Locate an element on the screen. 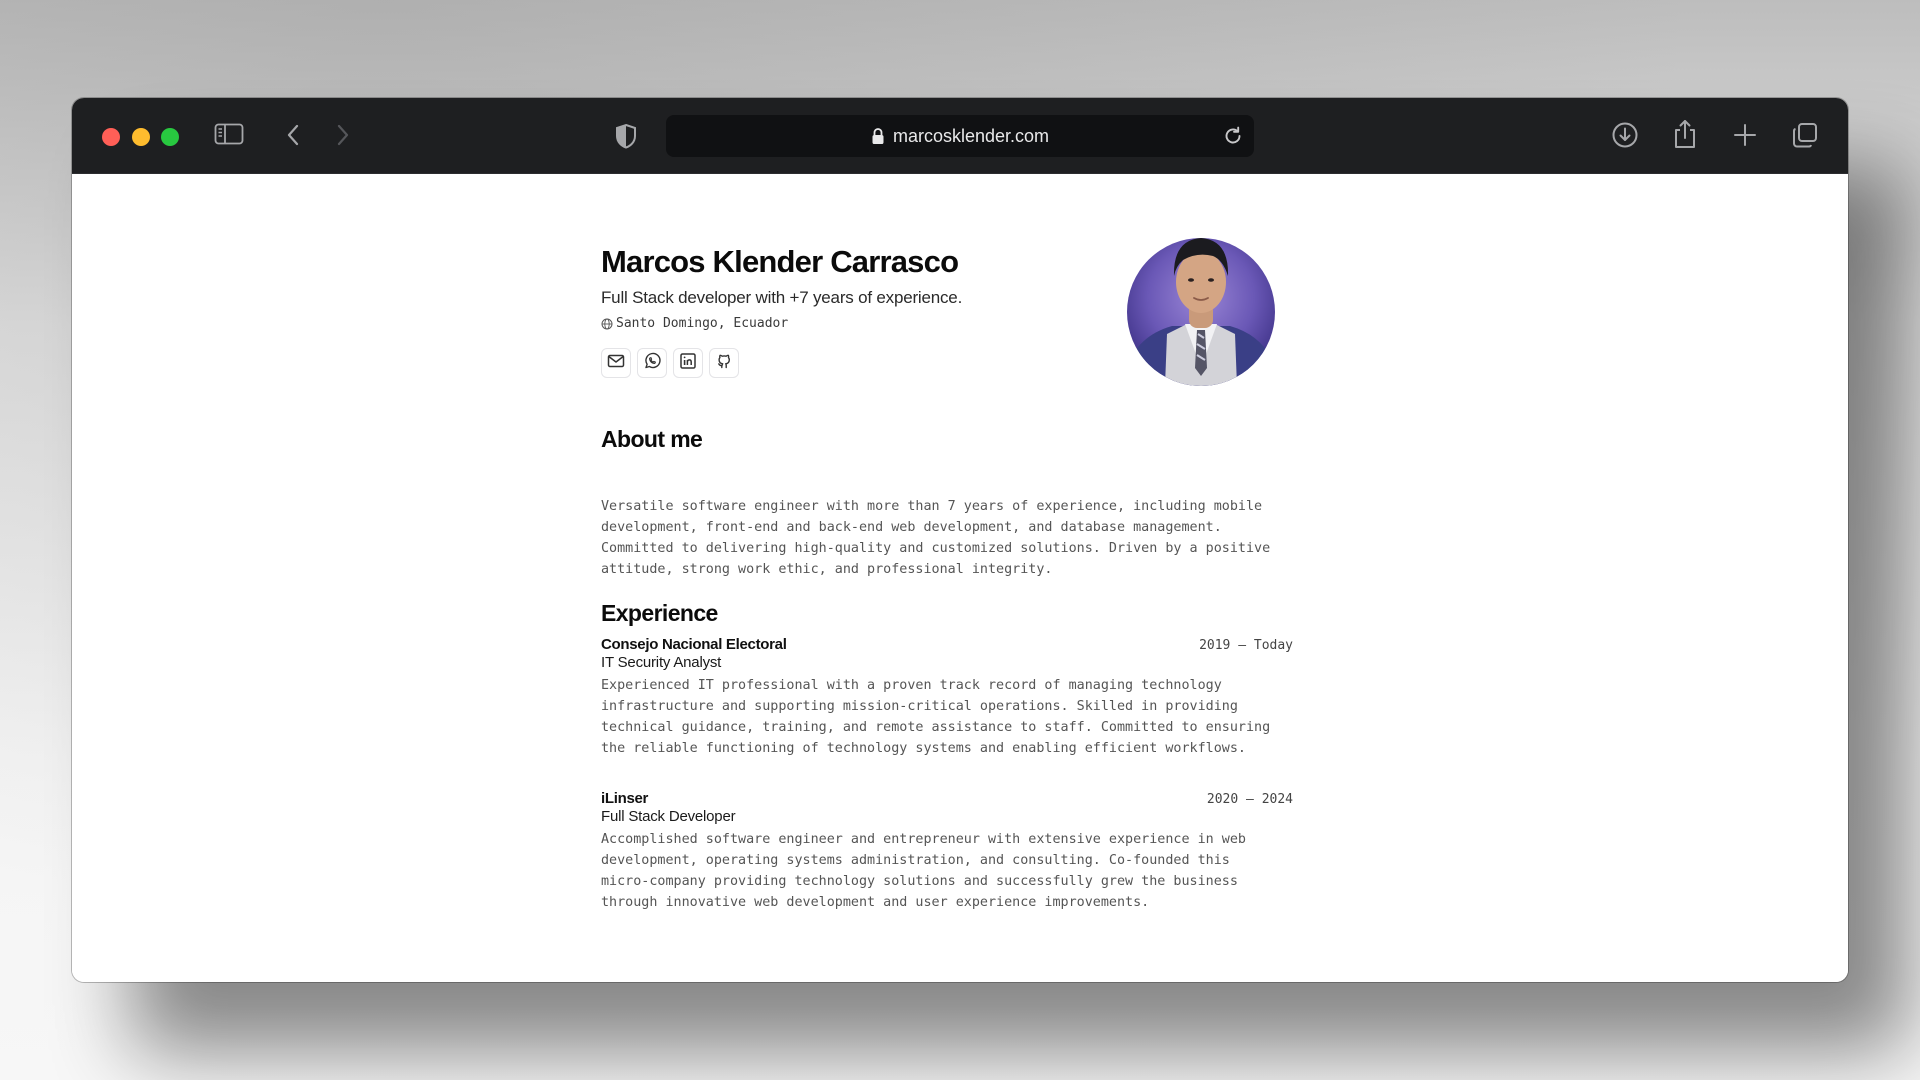  forward-arrow-icon is located at coordinates (342, 135).